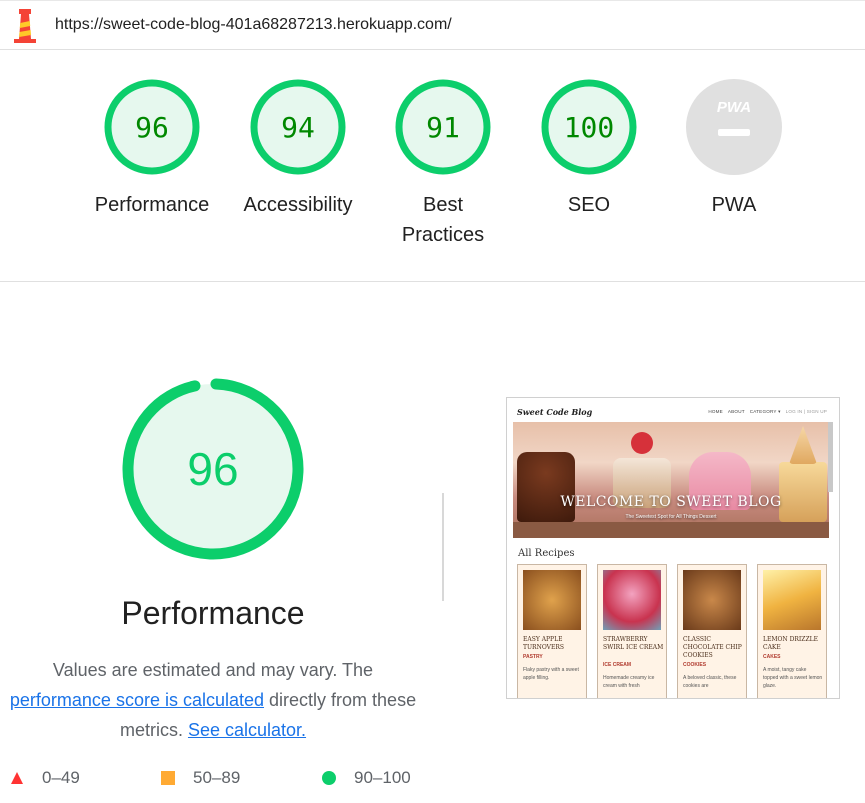 The image size is (865, 803). I want to click on recipe-name: STRAWBERRY SWIRL ICE CREAM, so click(633, 643).